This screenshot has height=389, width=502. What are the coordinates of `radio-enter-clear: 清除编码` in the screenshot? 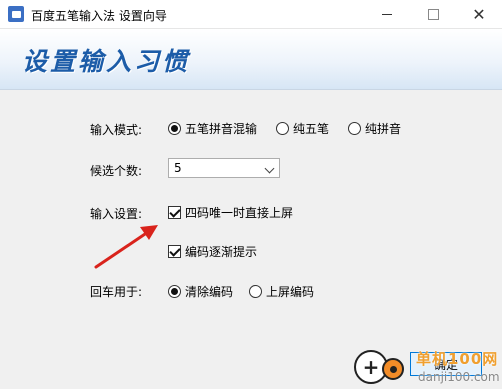 It's located at (200, 291).